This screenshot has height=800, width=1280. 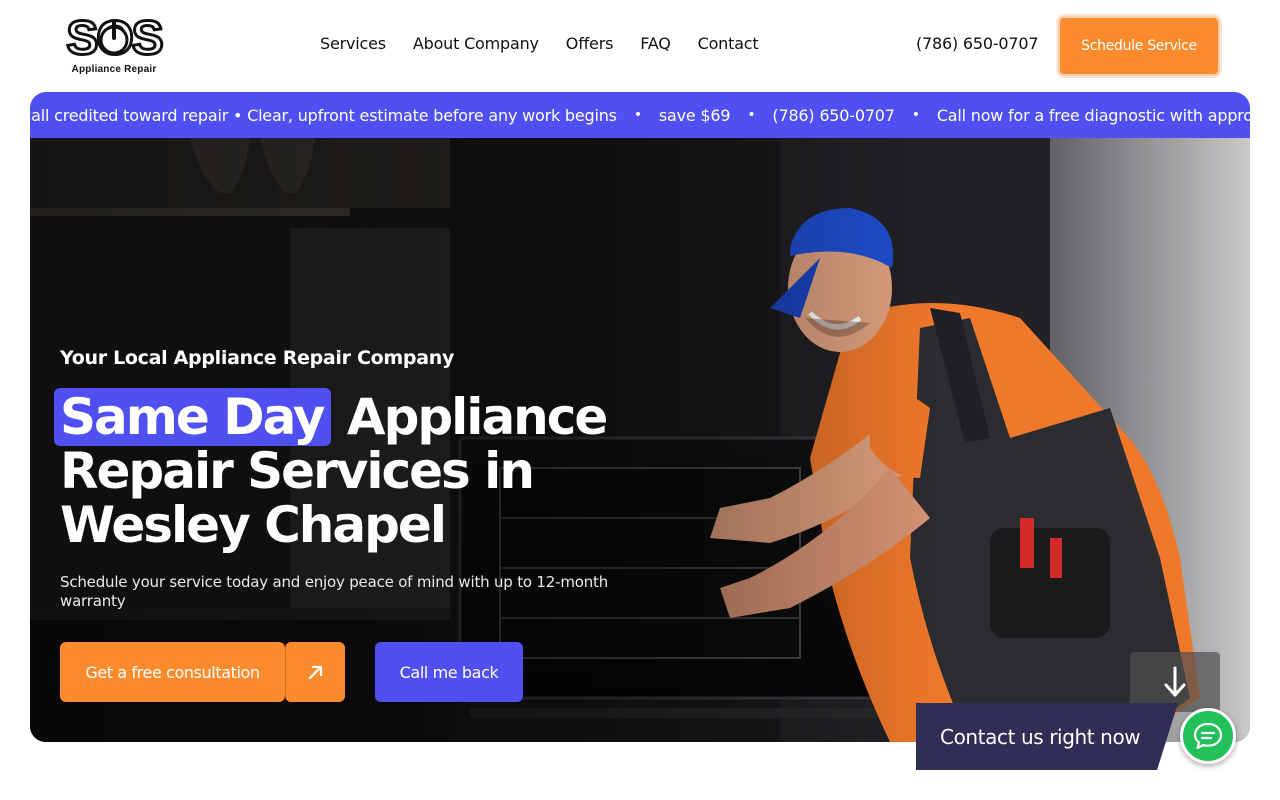 I want to click on logo-caption: Appliance Repair, so click(x=114, y=69).